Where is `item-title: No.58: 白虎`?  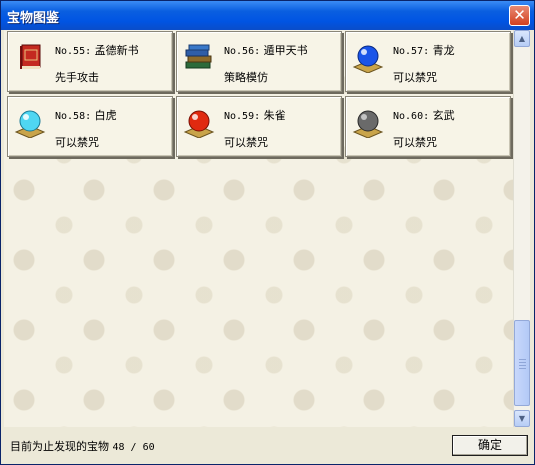
item-title: No.58: 白虎 is located at coordinates (86, 115).